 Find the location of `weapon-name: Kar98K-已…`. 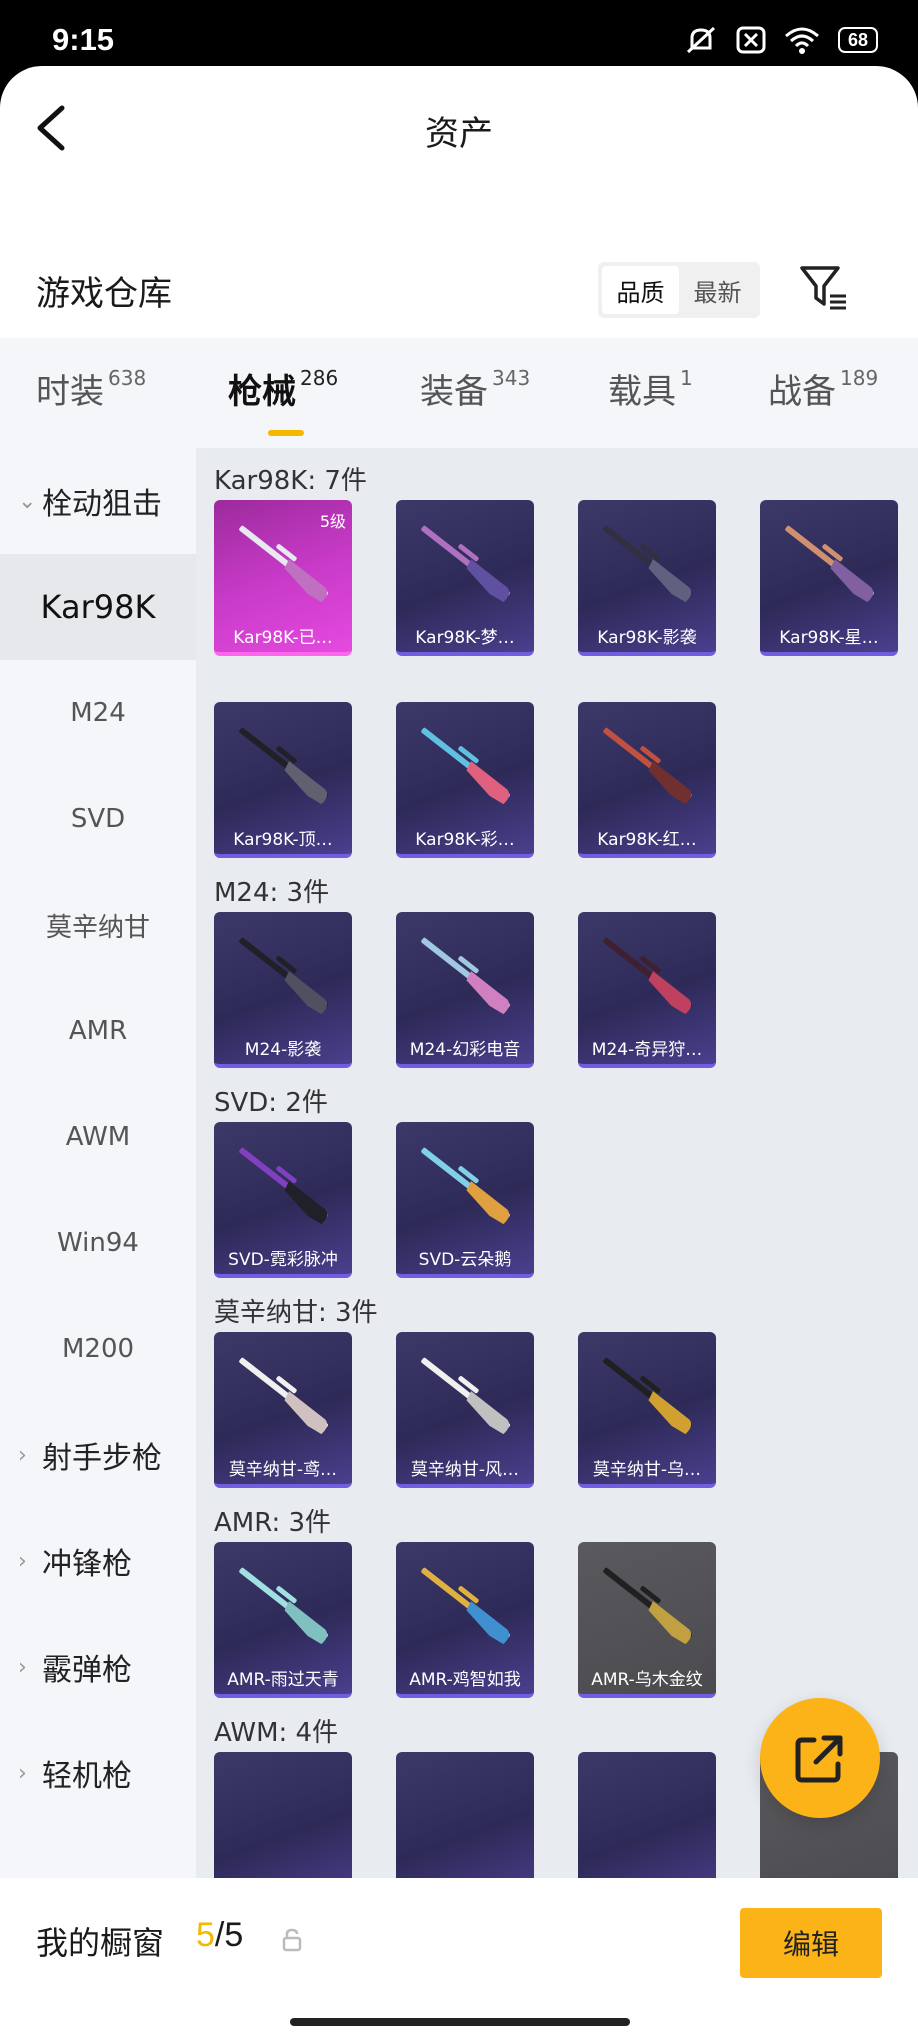

weapon-name: Kar98K-已… is located at coordinates (283, 638).